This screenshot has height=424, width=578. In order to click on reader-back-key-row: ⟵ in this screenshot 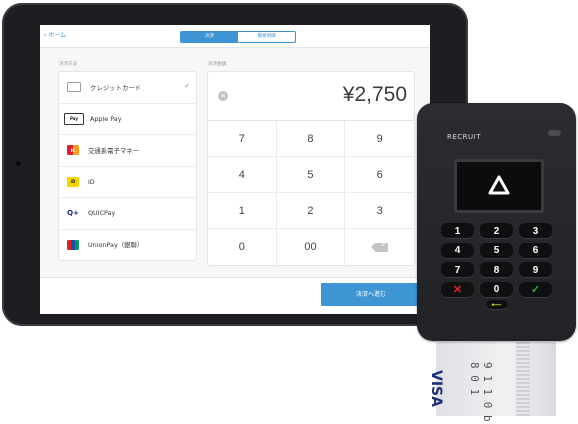, I will do `click(496, 305)`.